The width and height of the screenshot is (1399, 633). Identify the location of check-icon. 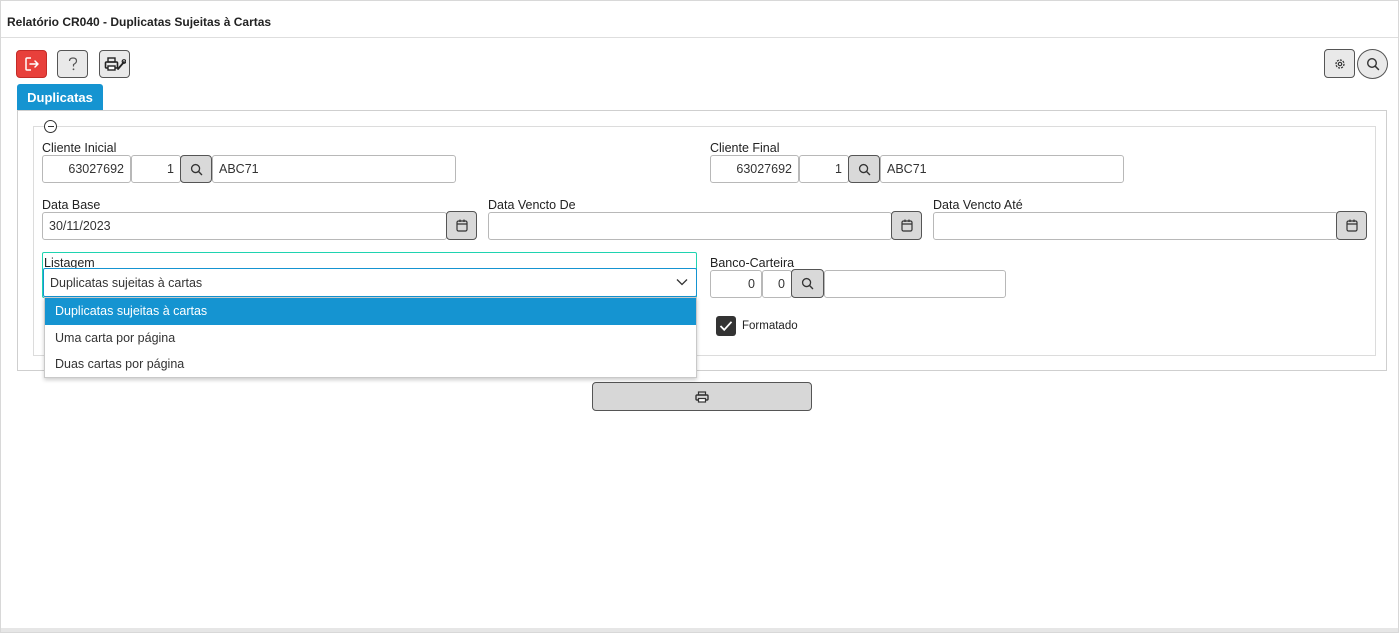
(726, 326).